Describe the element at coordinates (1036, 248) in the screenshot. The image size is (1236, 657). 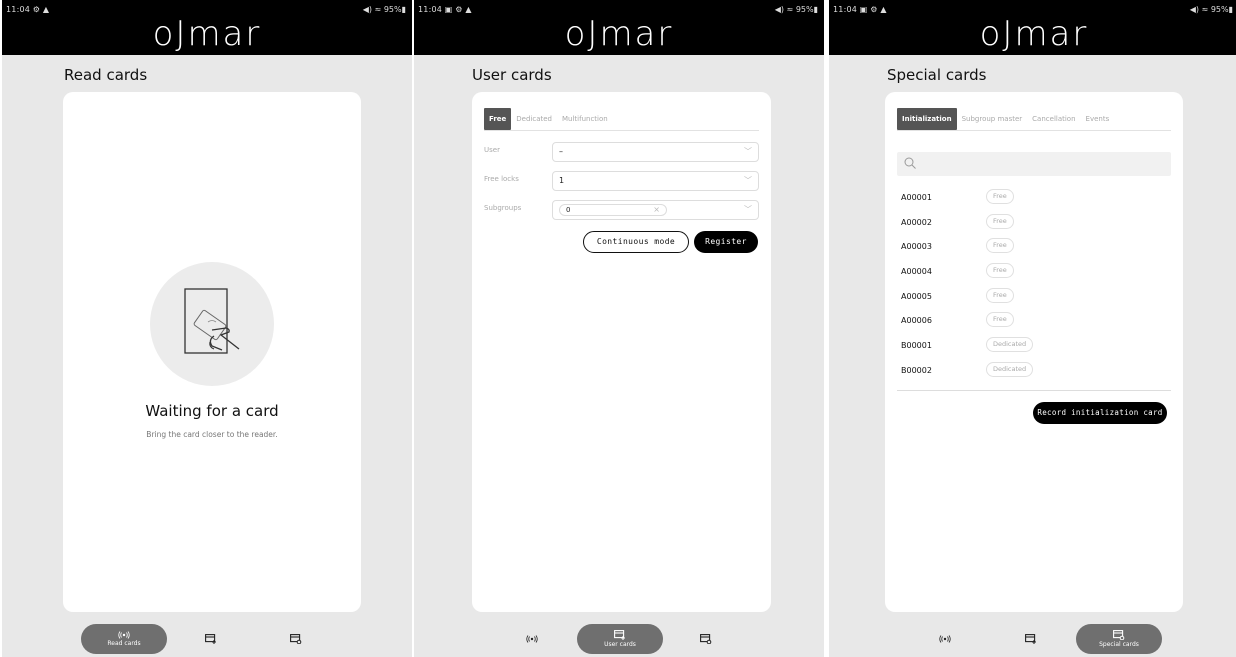
I see `list-item: A00003 Free` at that location.